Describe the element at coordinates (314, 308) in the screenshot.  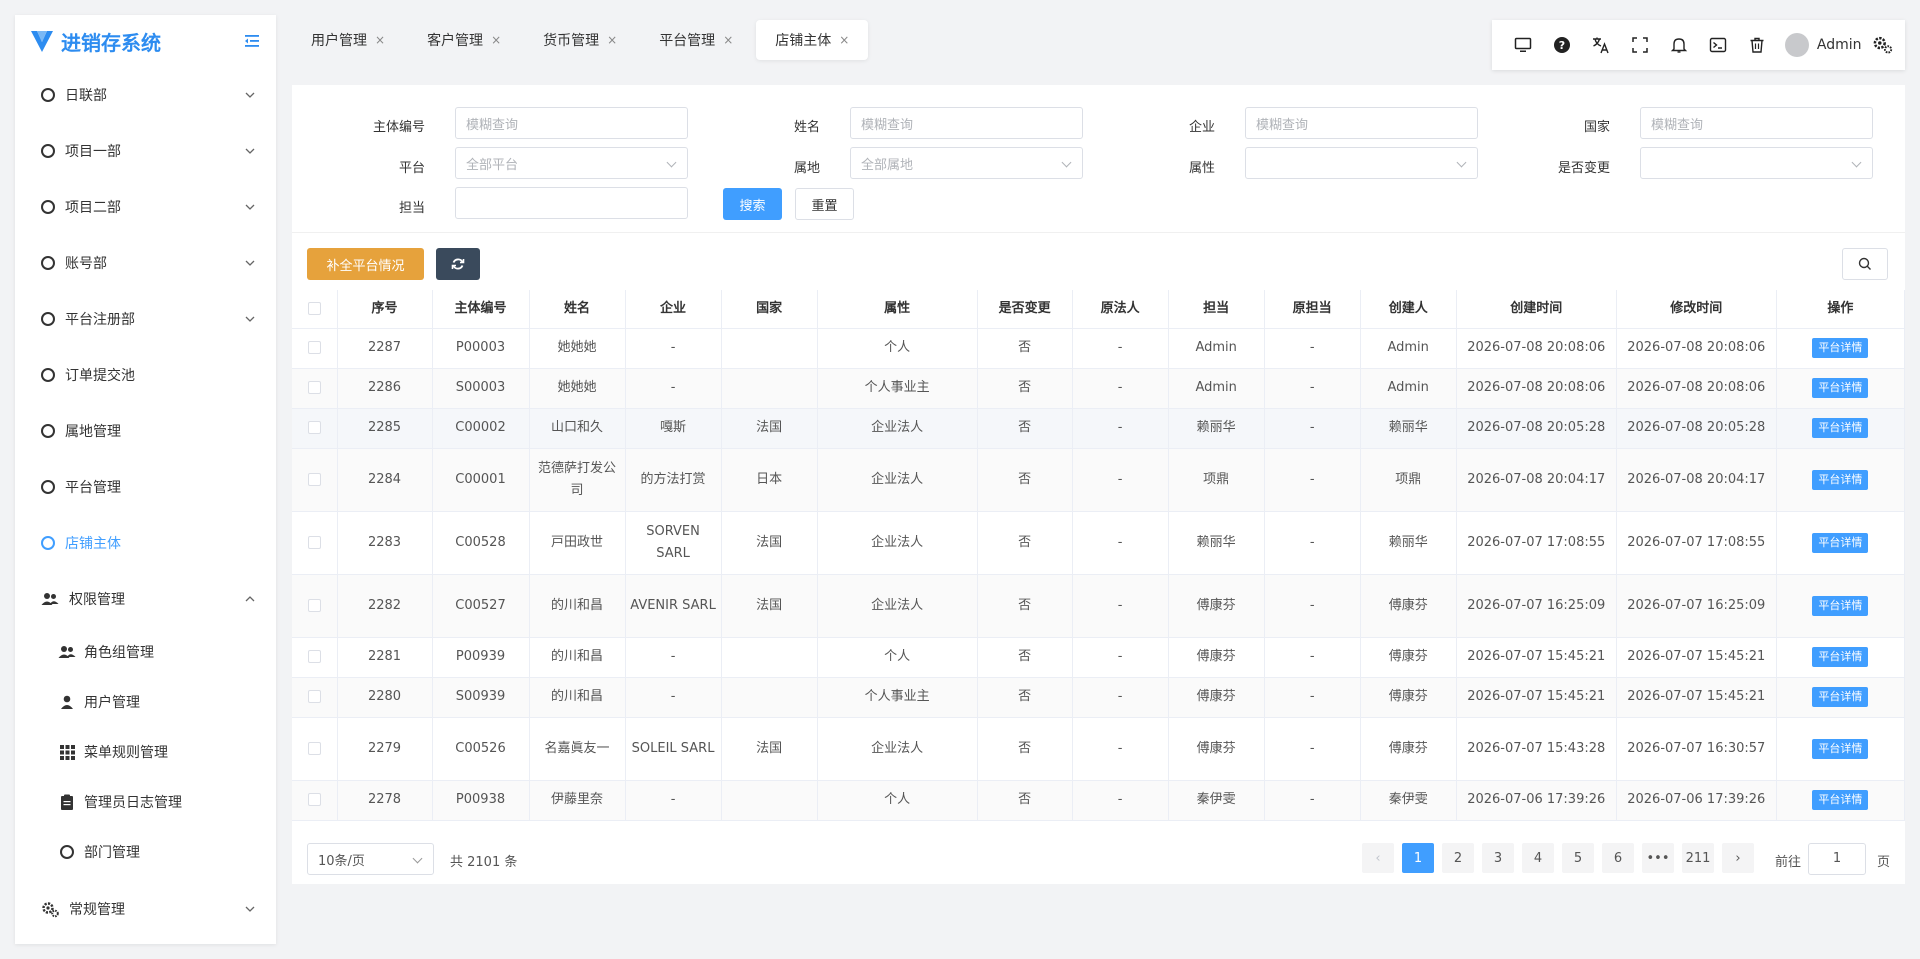
I see `select-all-checkbox` at that location.